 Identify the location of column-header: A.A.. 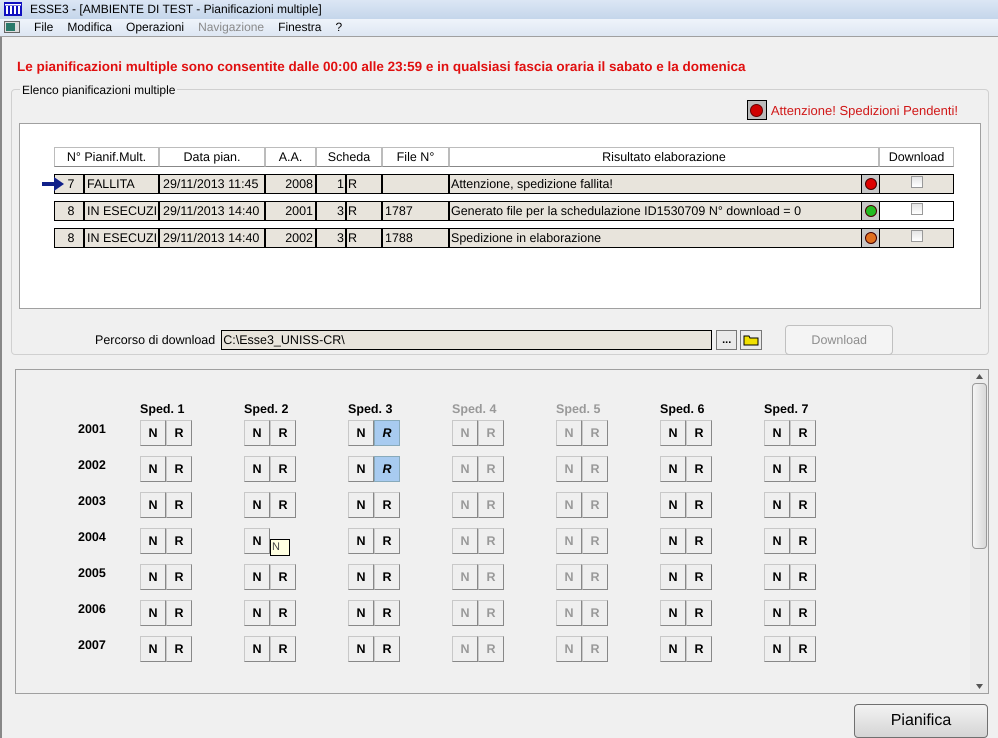
(290, 156).